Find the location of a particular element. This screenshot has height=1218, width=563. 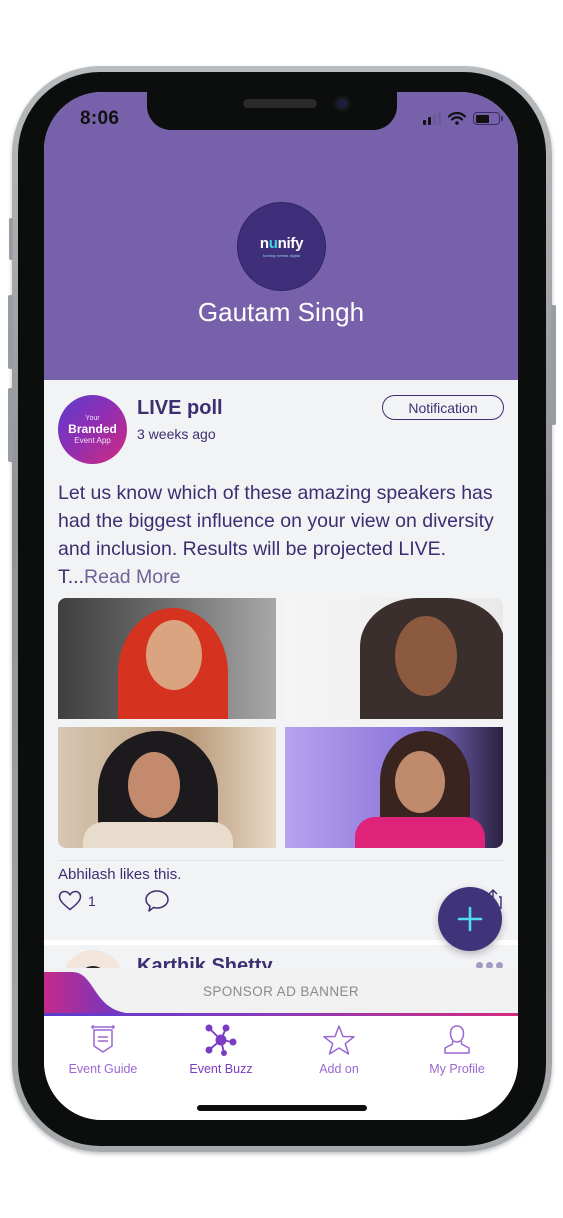

front-camera is located at coordinates (342, 103).